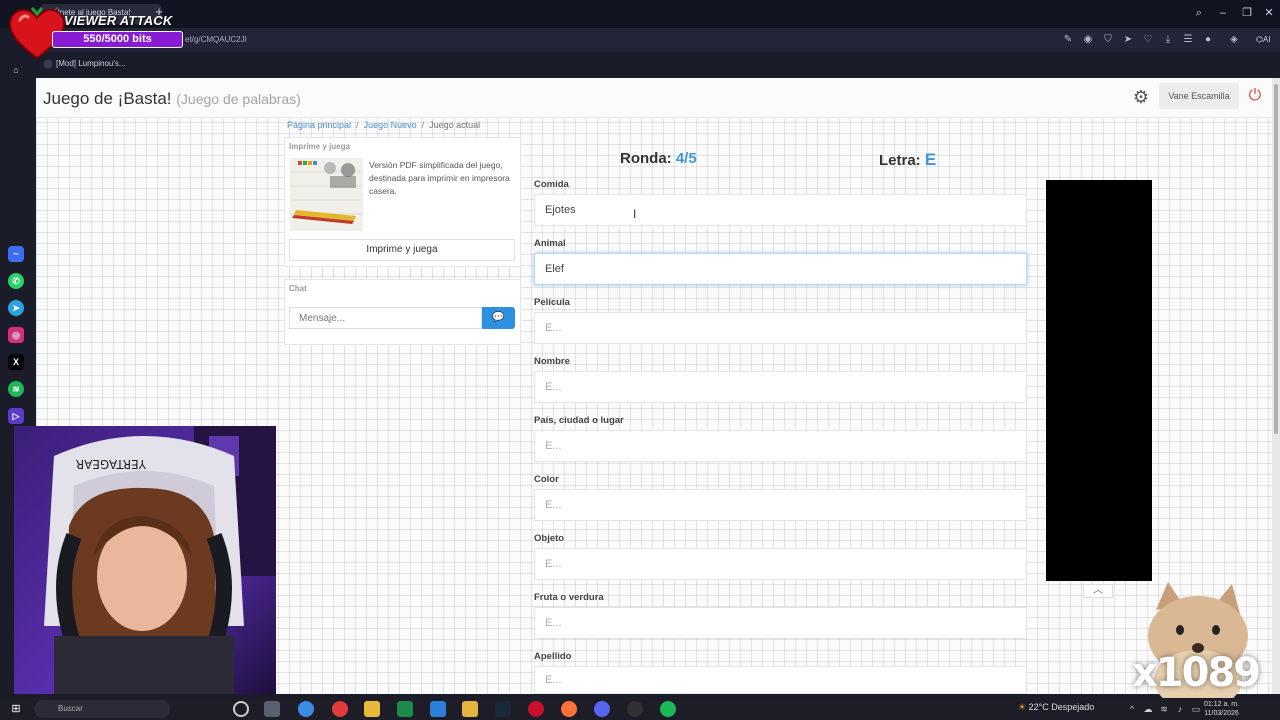 Image resolution: width=1280 pixels, height=720 pixels. Describe the element at coordinates (635, 214) in the screenshot. I see `text-cursor-icon: I` at that location.